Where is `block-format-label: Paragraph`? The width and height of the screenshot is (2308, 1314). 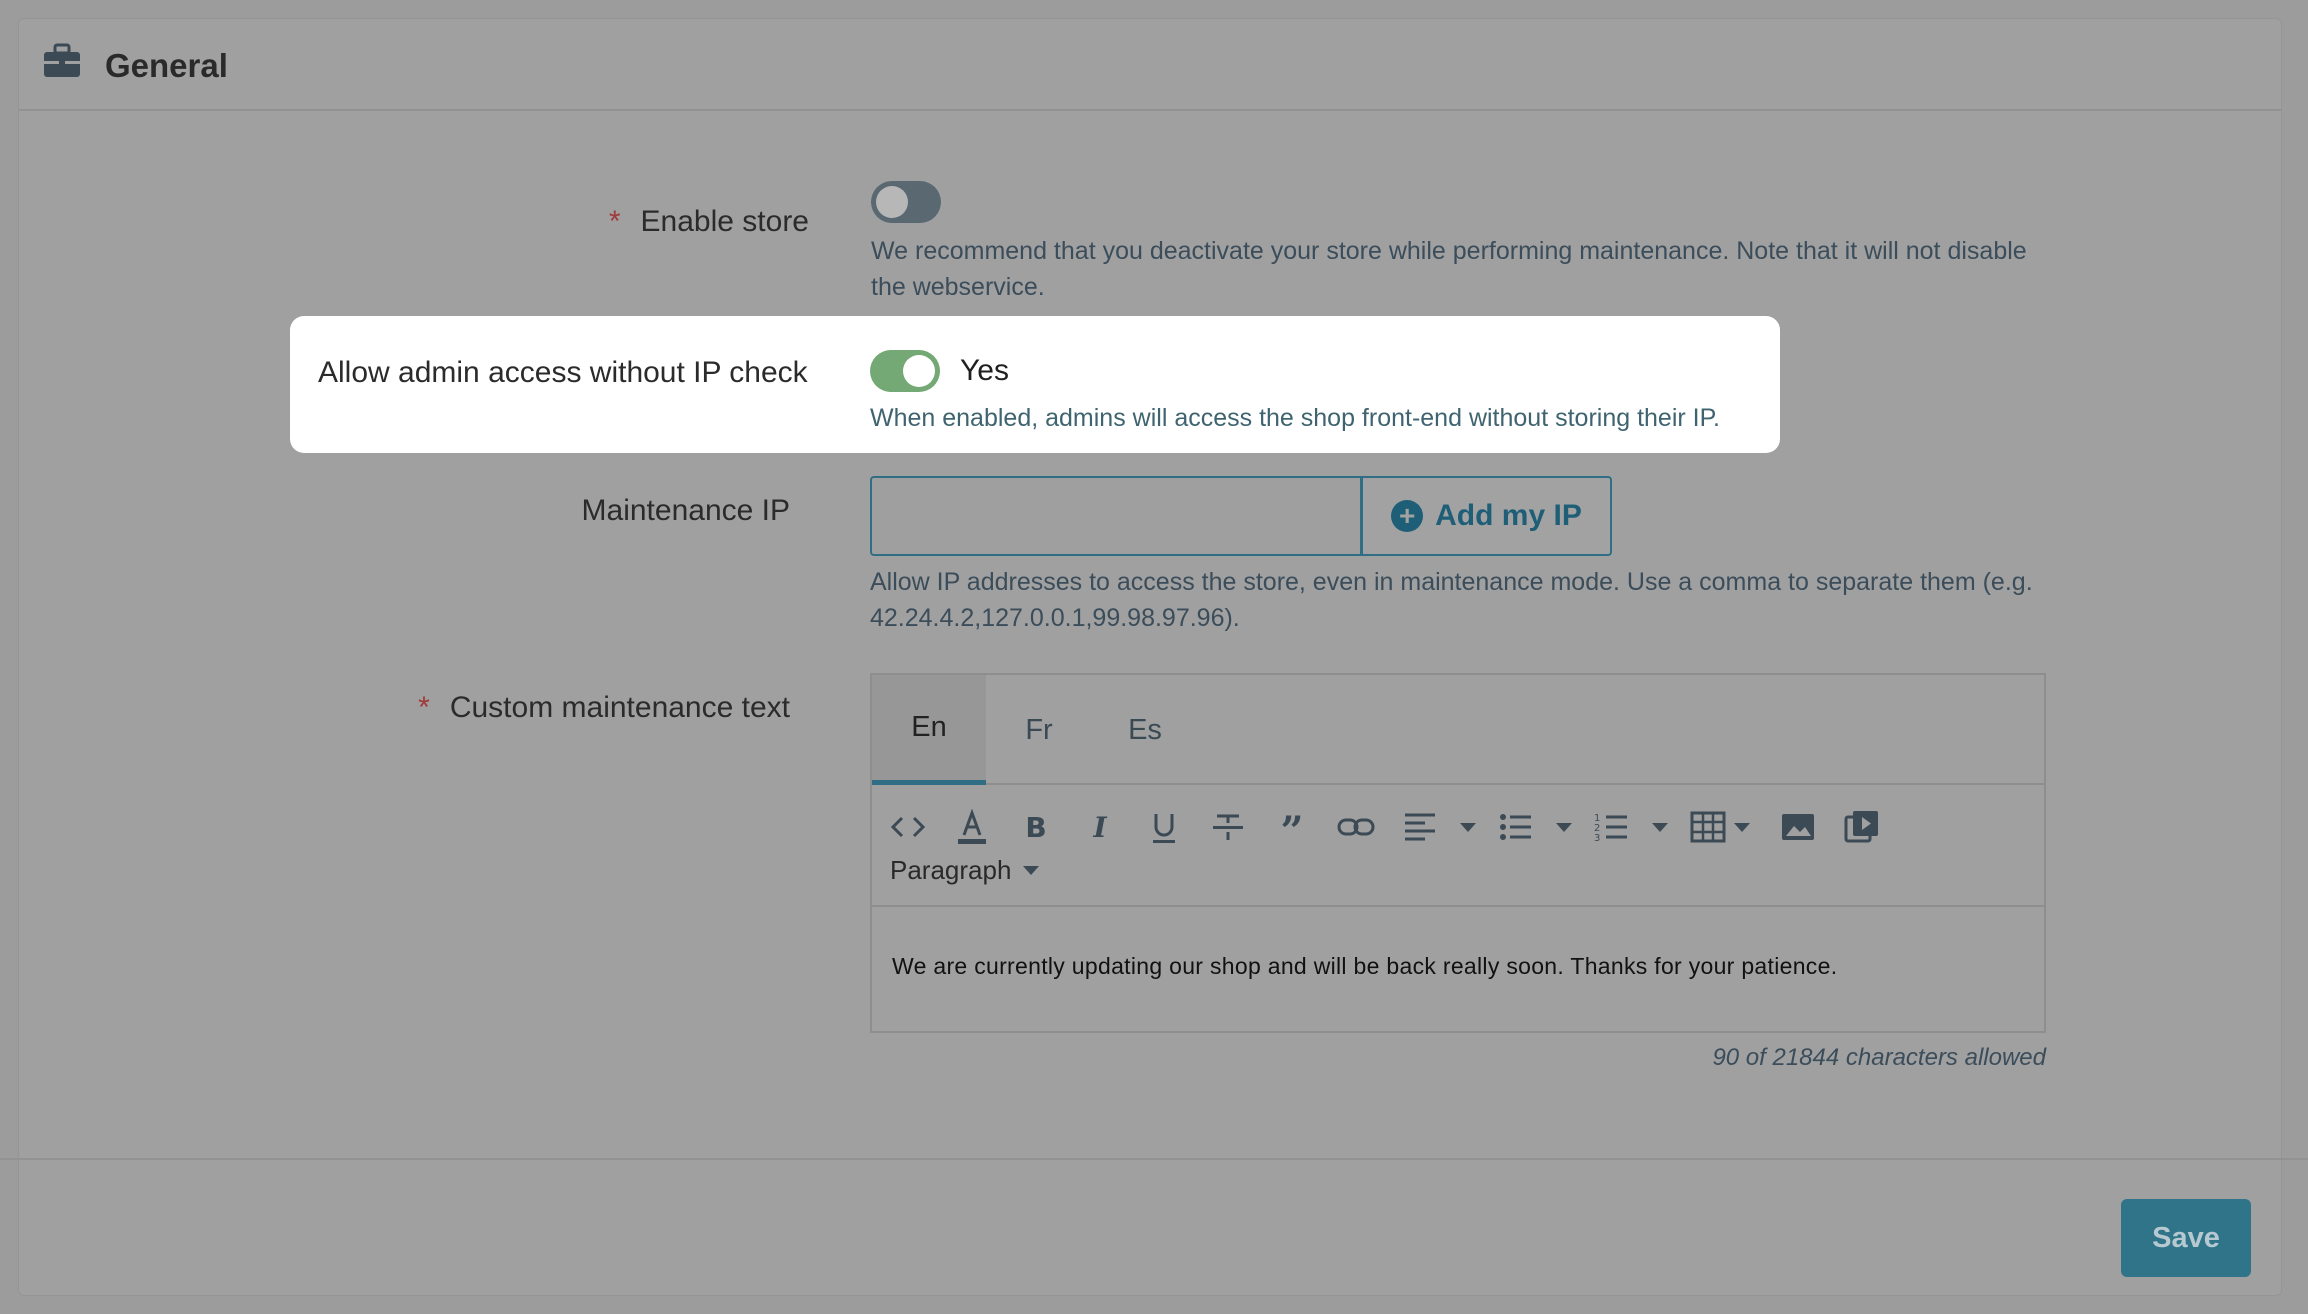
block-format-label: Paragraph is located at coordinates (951, 870).